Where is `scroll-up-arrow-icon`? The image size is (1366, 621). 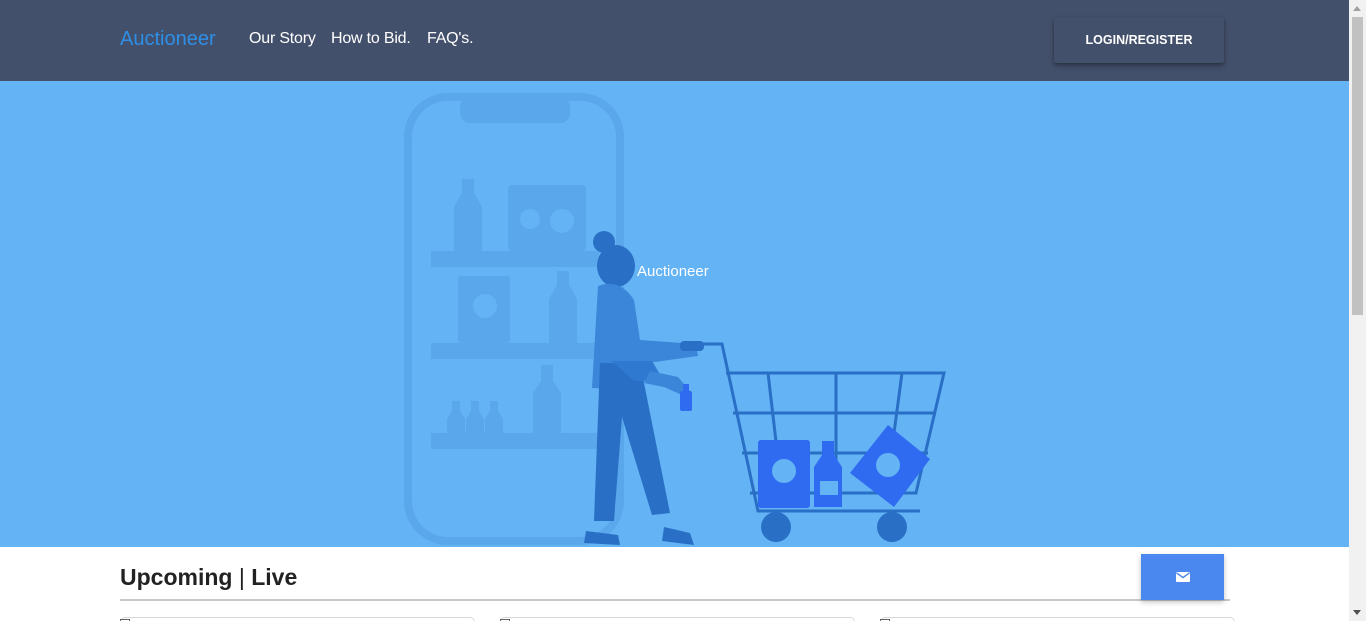
scroll-up-arrow-icon is located at coordinates (1357, 8).